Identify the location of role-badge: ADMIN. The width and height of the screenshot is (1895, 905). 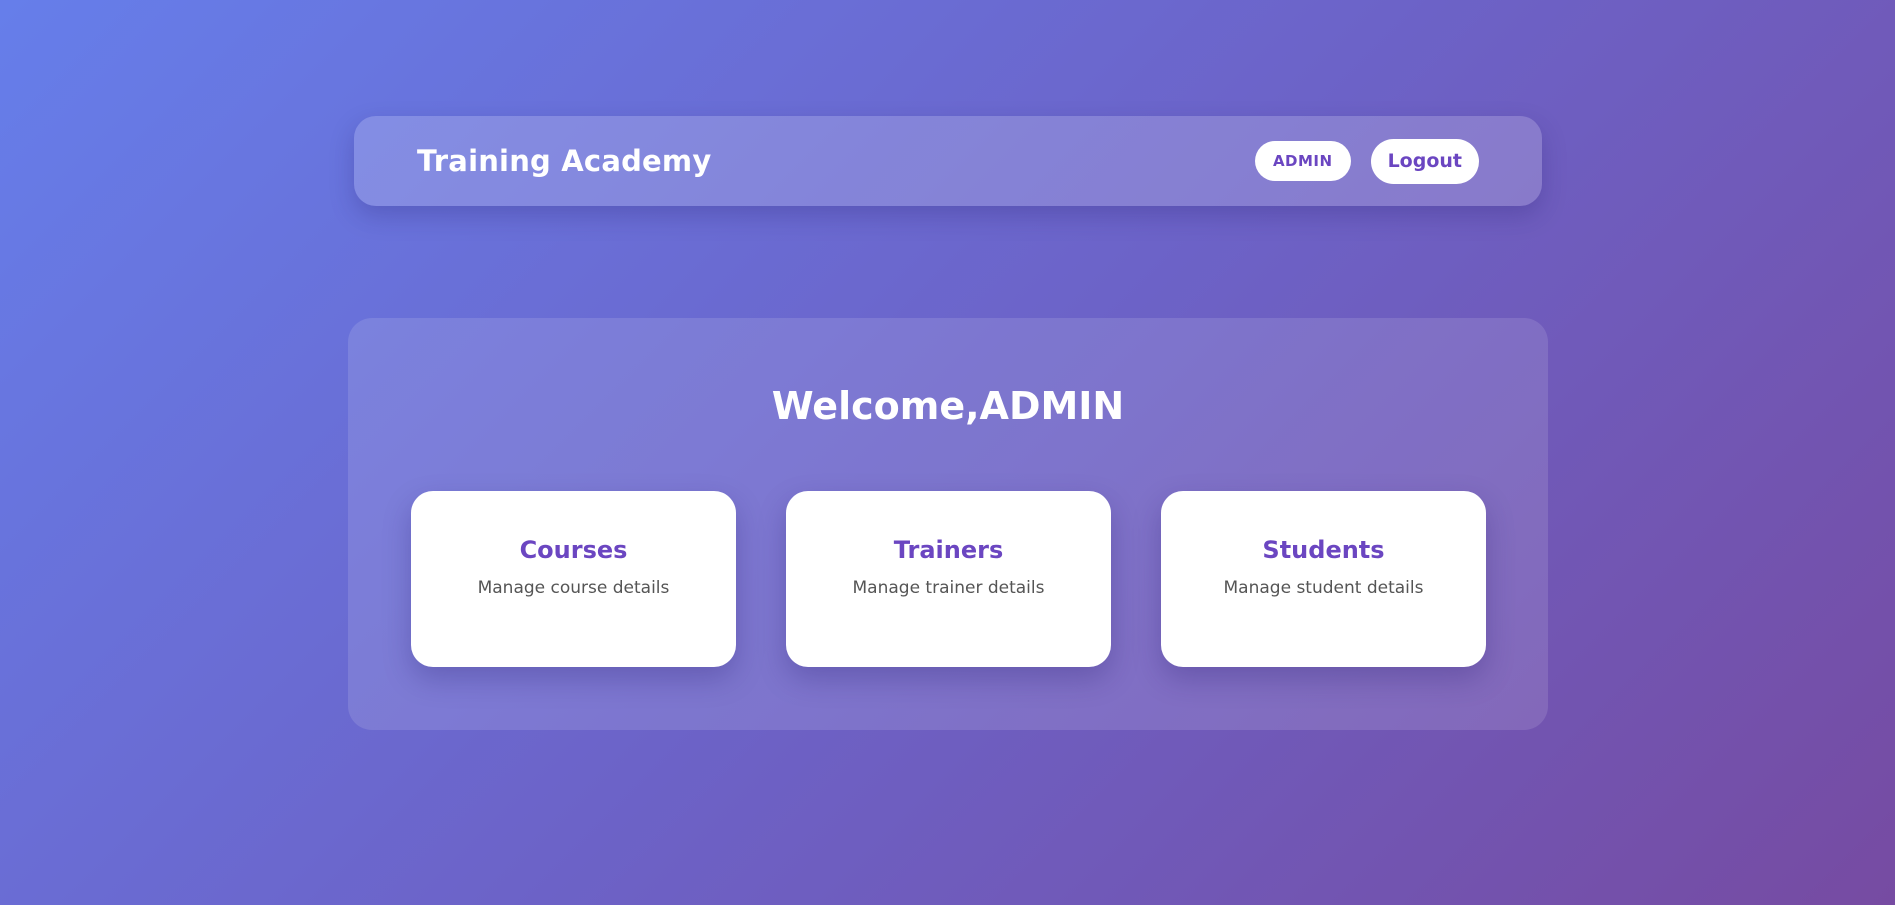
(1302, 161).